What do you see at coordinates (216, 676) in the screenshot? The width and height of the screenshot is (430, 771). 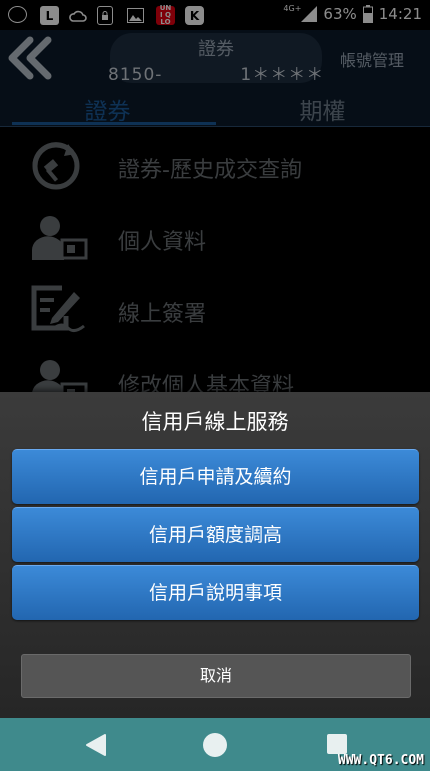 I see `cancel-button: 取消` at bounding box center [216, 676].